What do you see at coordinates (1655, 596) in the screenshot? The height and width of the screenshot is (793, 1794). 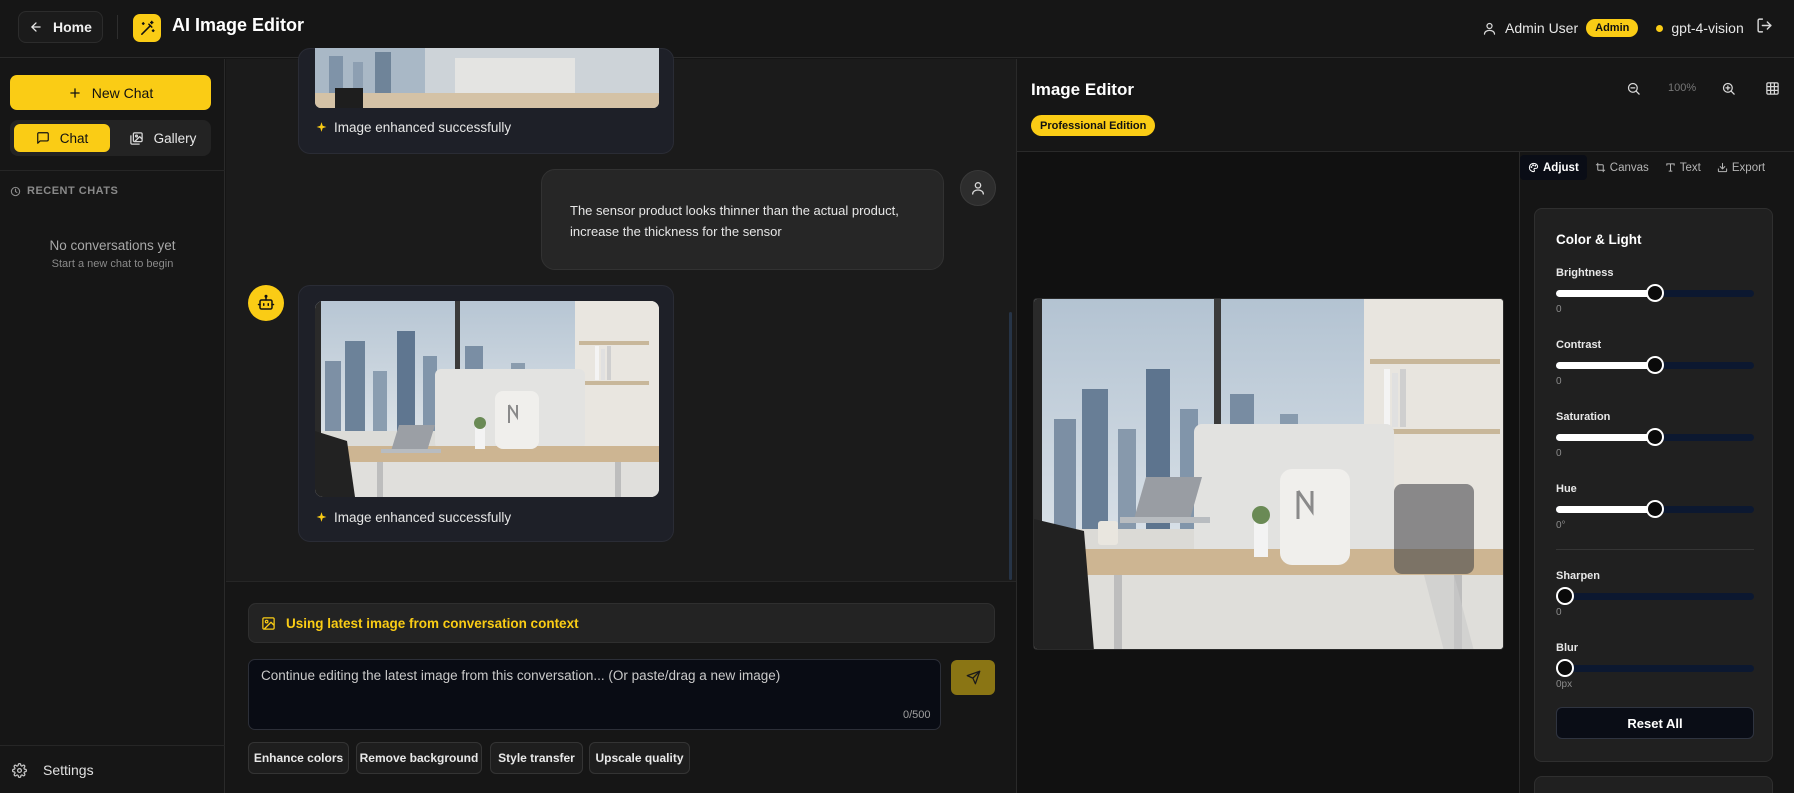 I see `sharpen-slider` at bounding box center [1655, 596].